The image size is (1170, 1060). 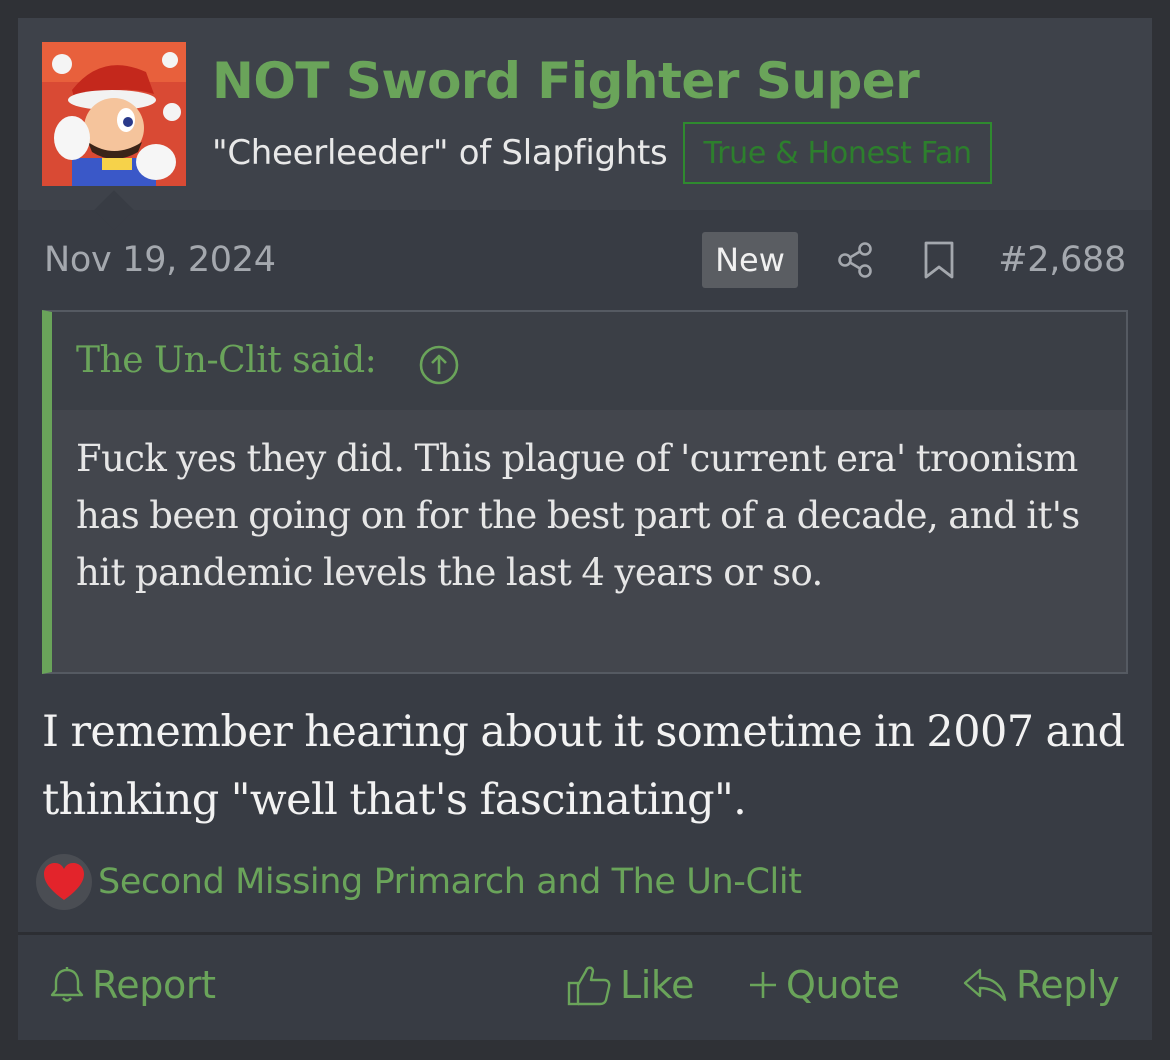 I want to click on arrow-up-circle-icon, so click(x=439, y=365).